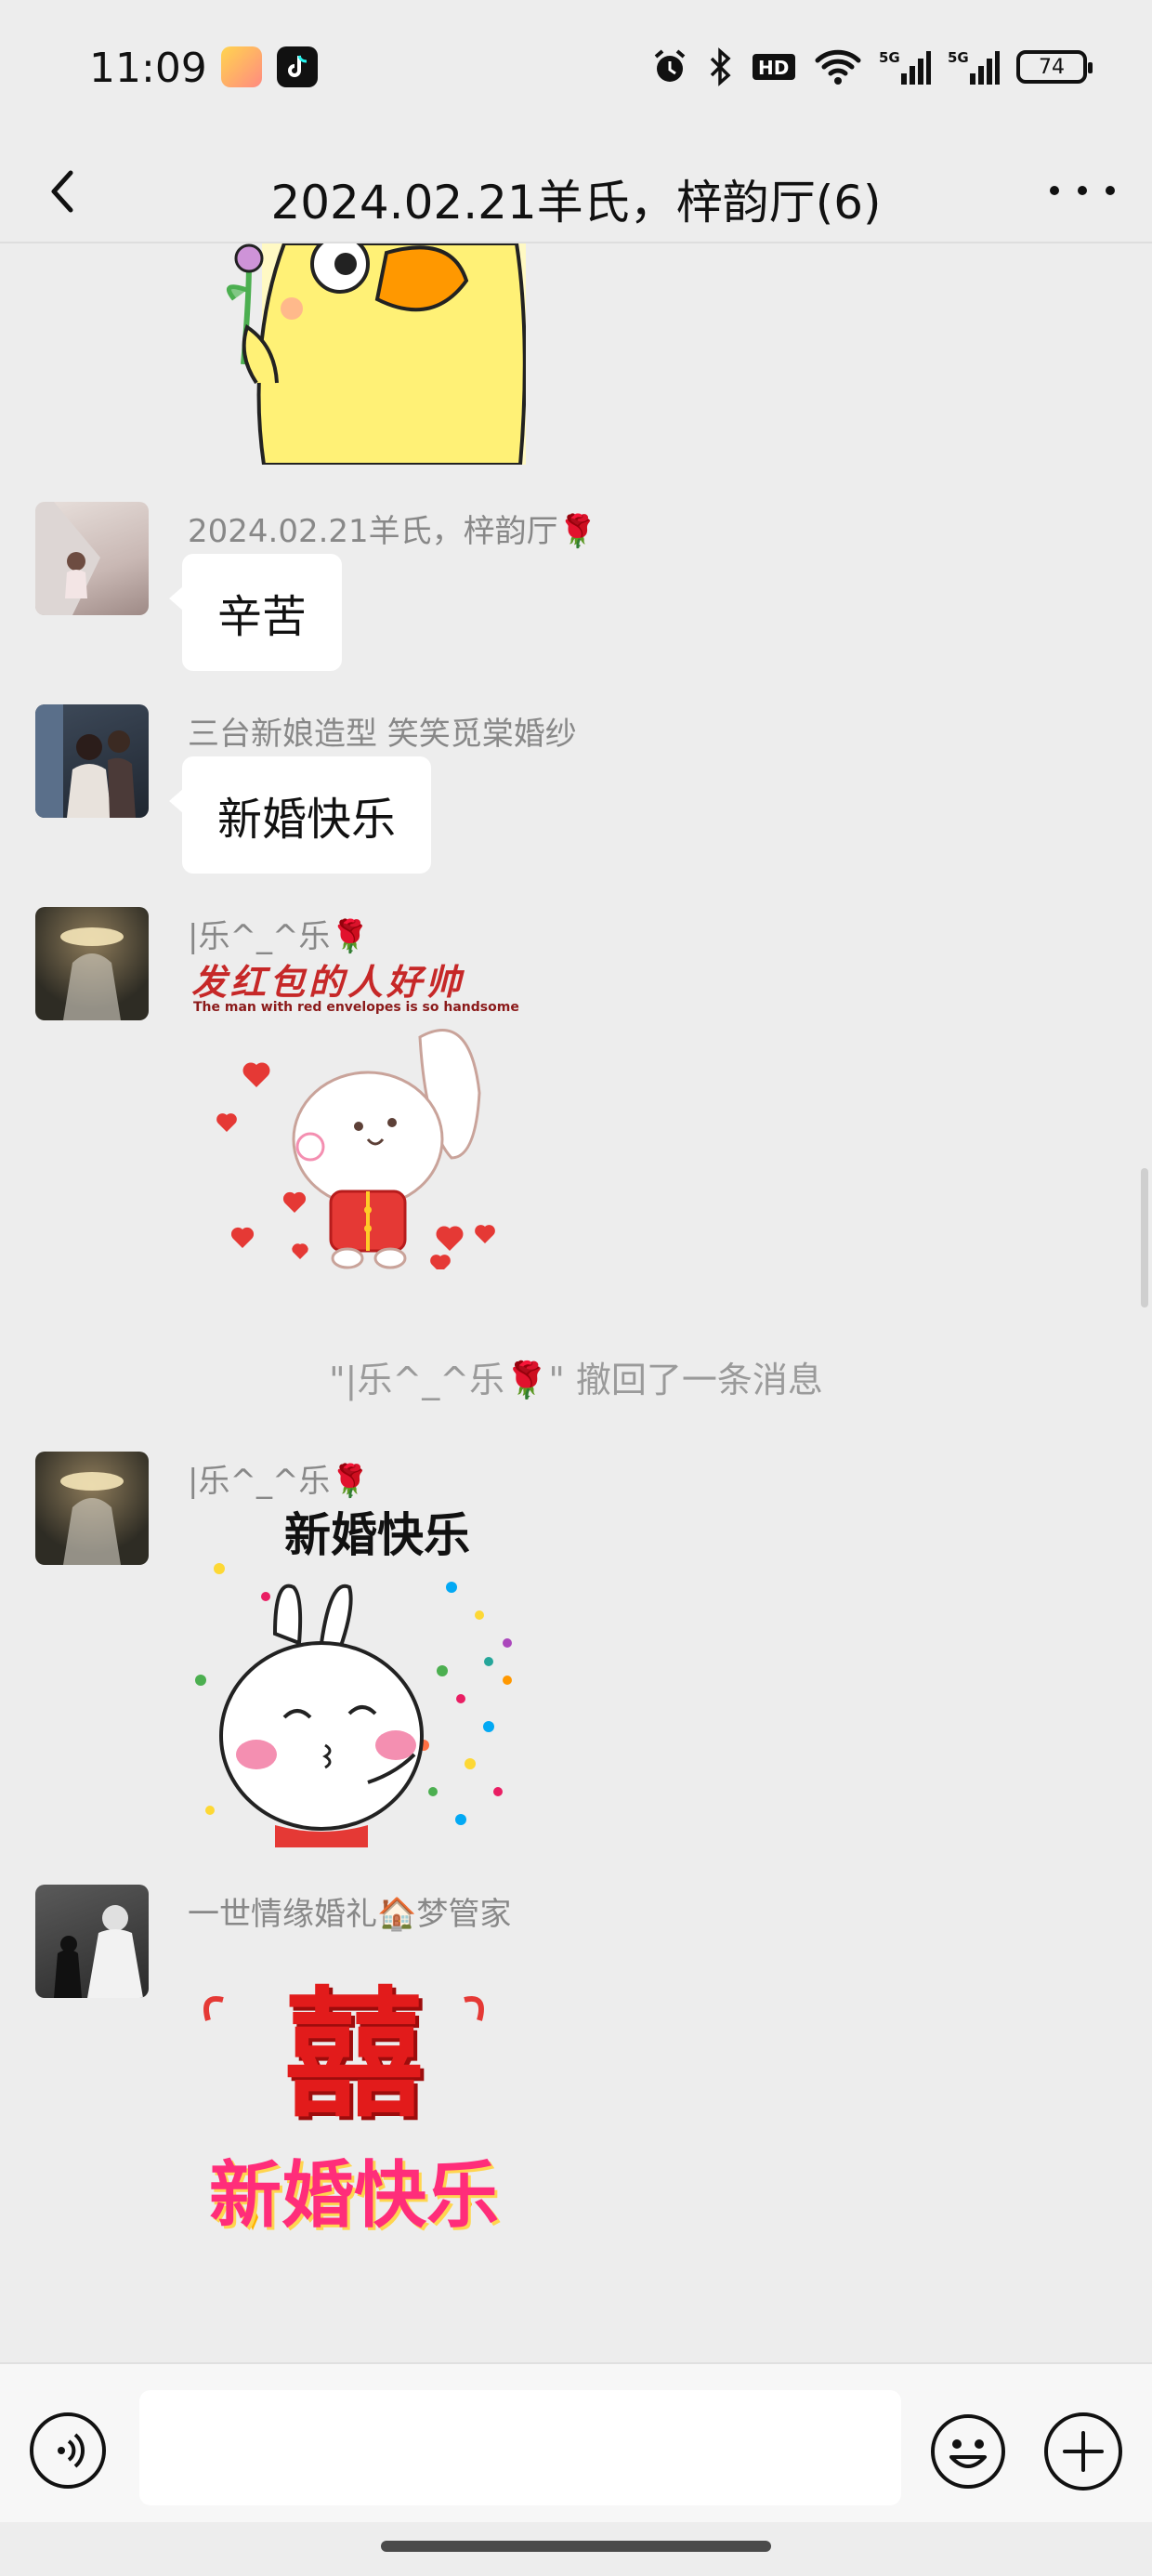 The image size is (1152, 2576). I want to click on scrollbar, so click(1144, 1238).